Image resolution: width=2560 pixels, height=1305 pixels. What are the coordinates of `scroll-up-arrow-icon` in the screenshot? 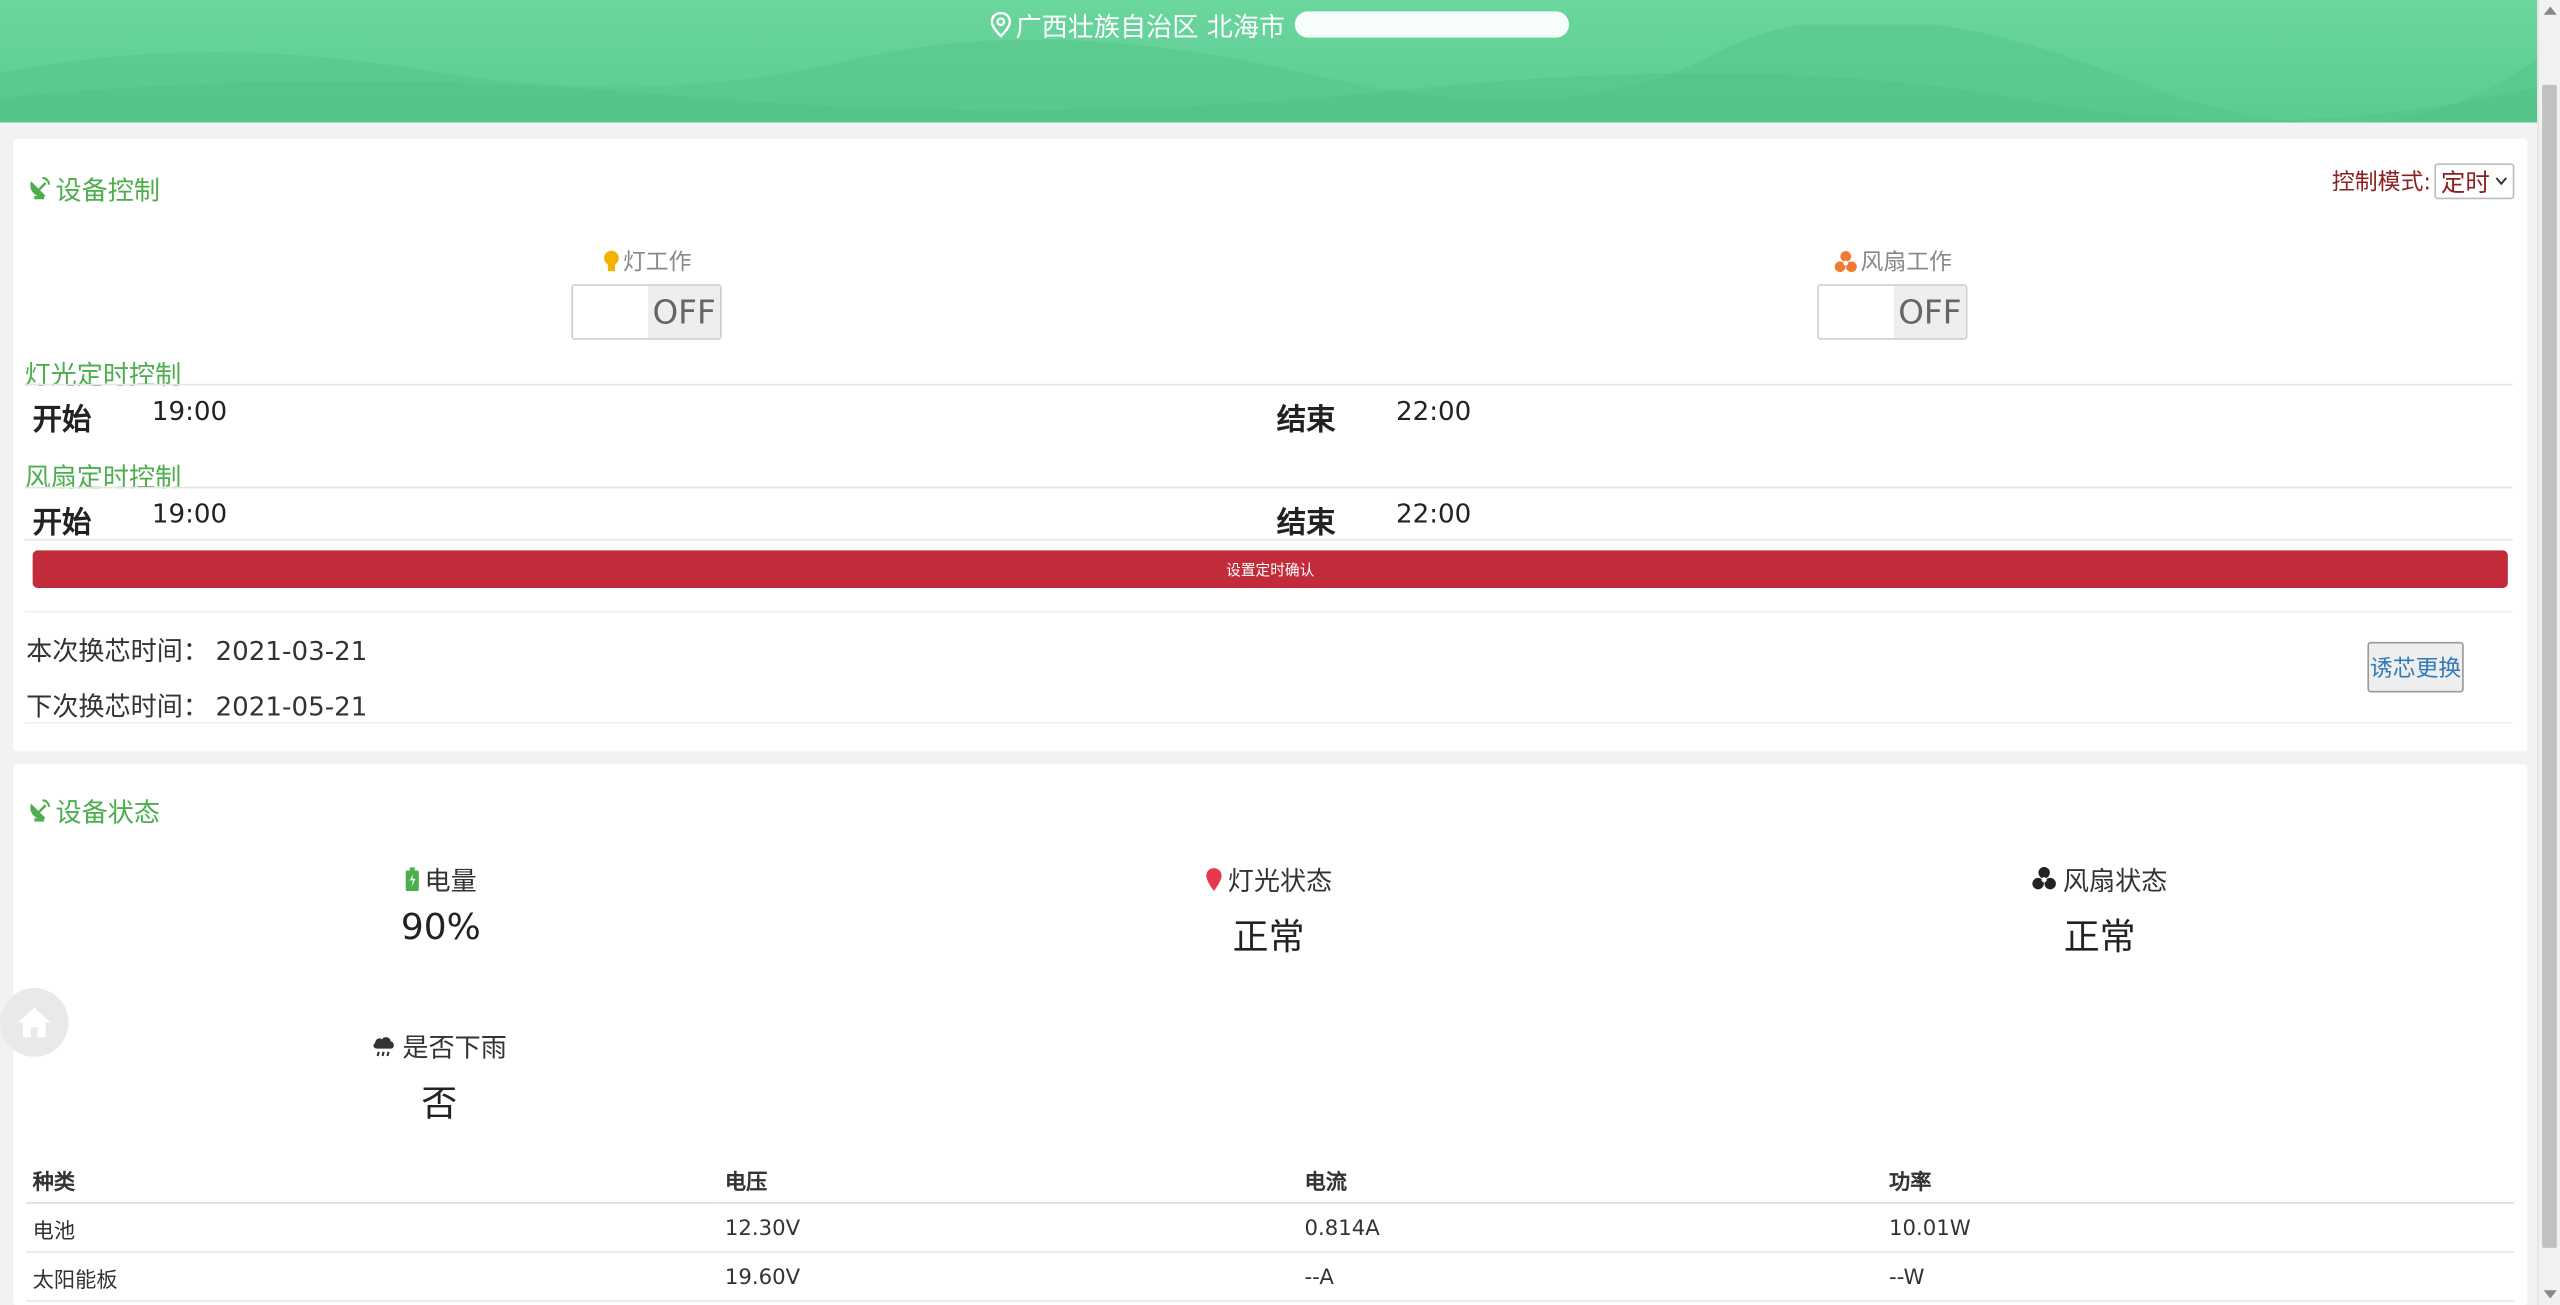 It's located at (2550, 10).